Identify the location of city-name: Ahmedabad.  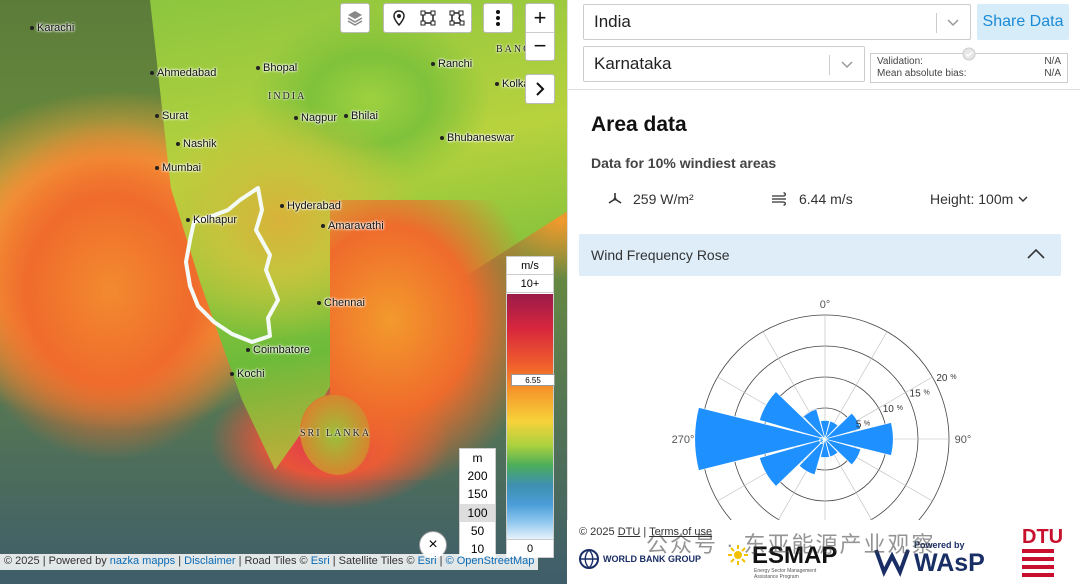
(187, 73).